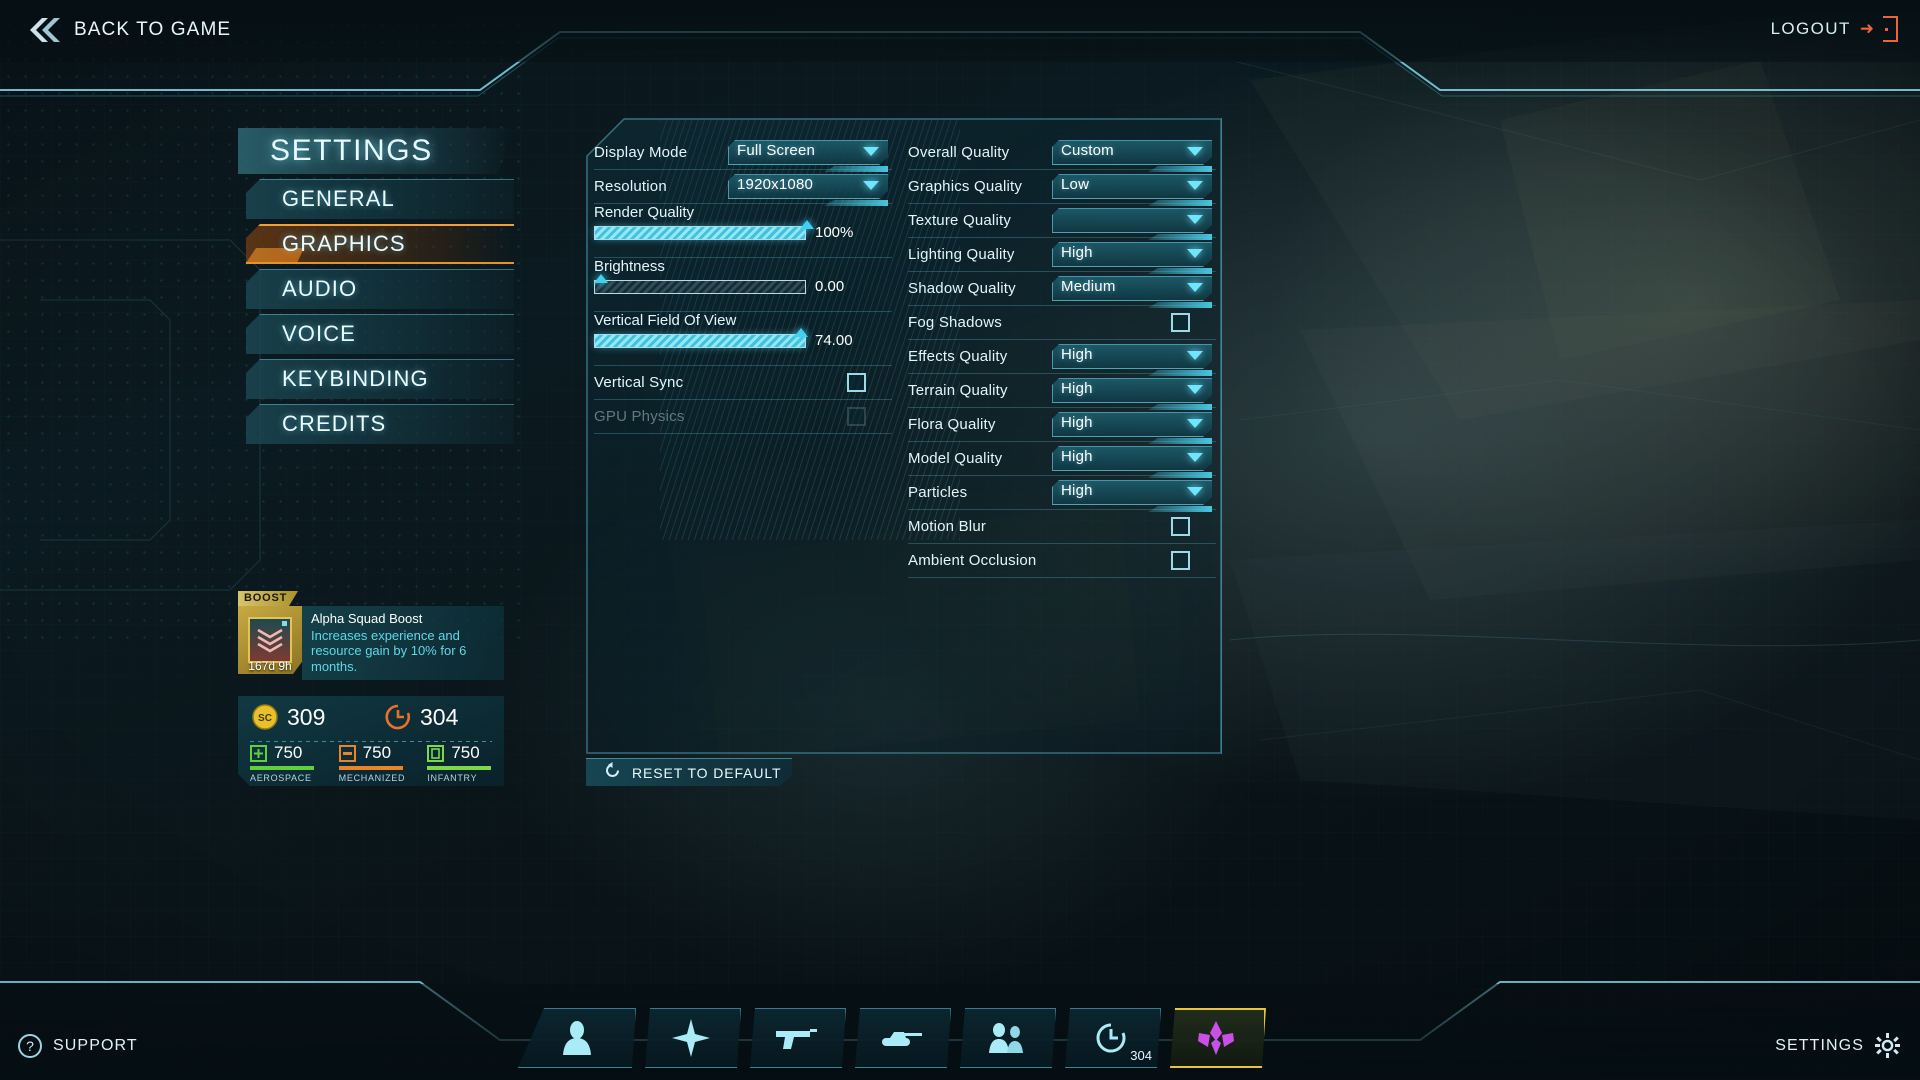 The height and width of the screenshot is (1080, 1920). What do you see at coordinates (1180, 322) in the screenshot?
I see `checkbox-fog-shadows` at bounding box center [1180, 322].